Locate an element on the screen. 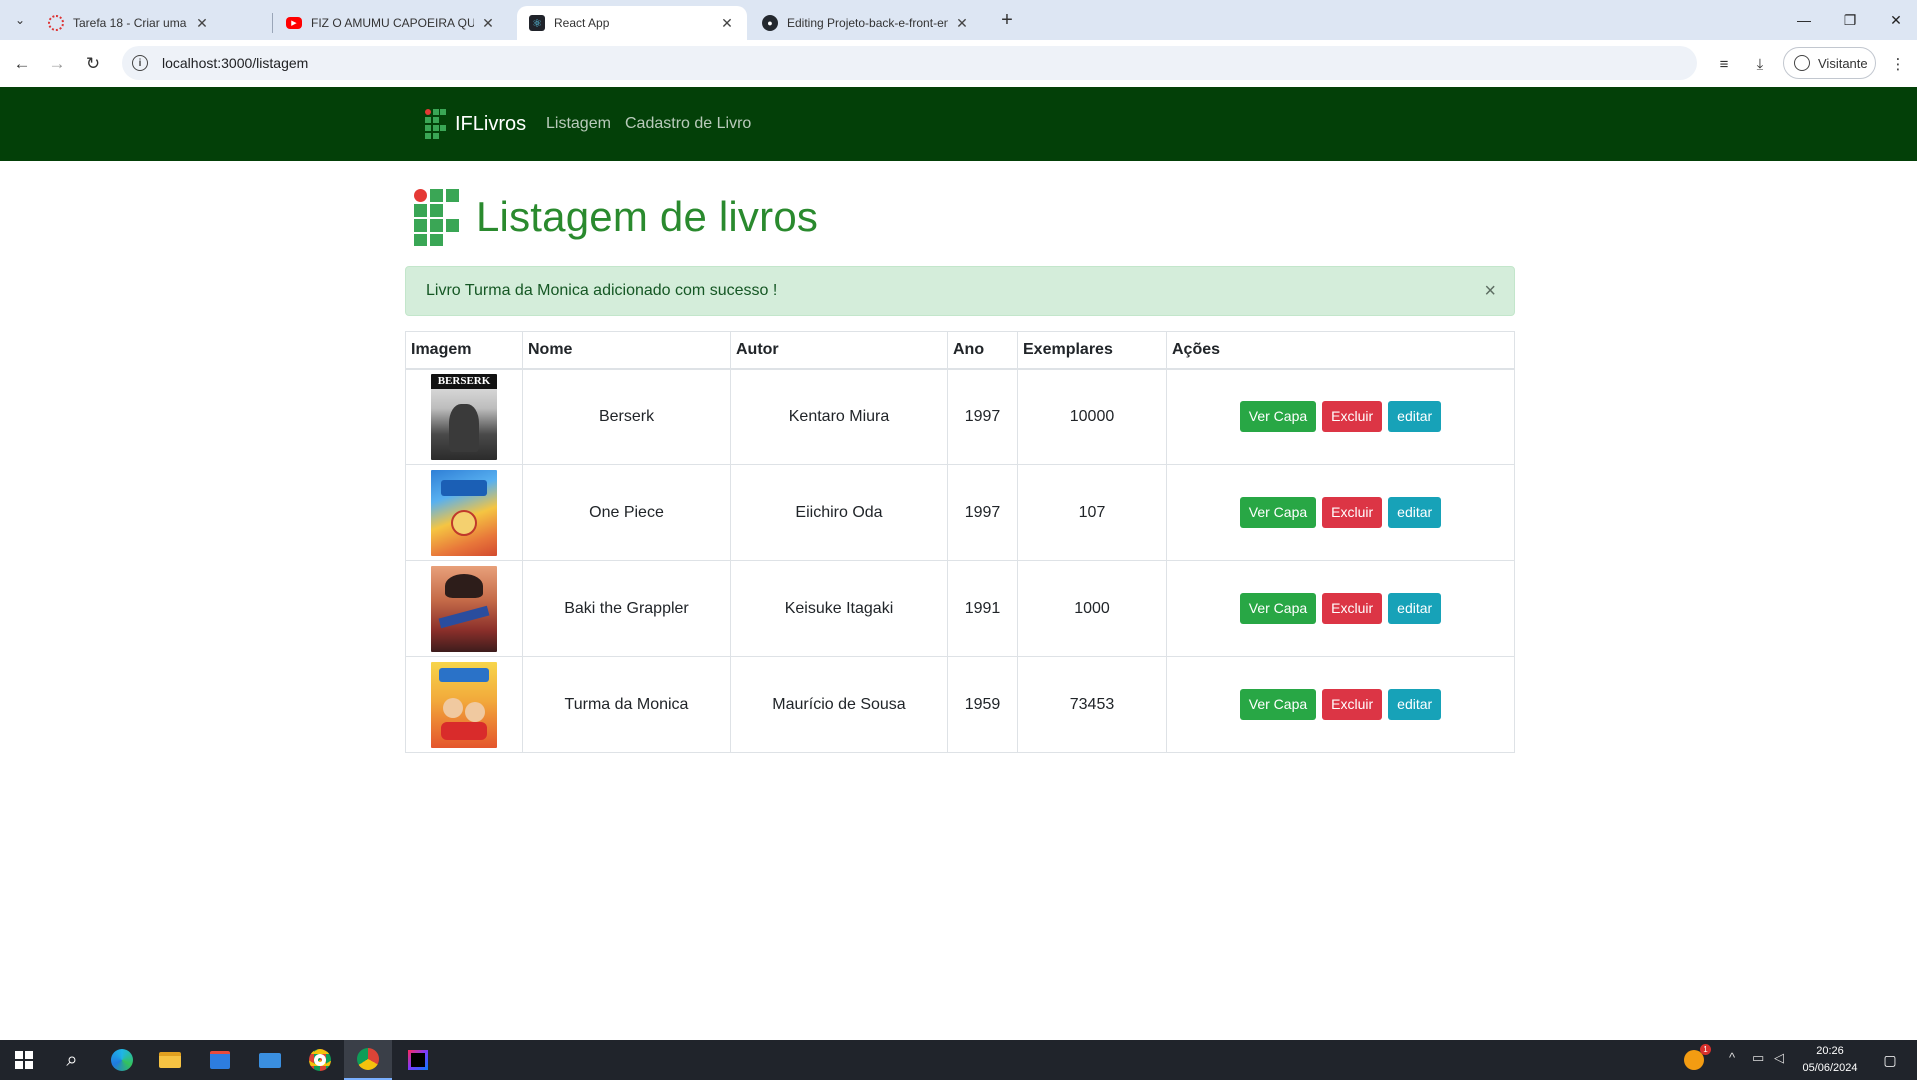  mail-icon is located at coordinates (270, 1060).